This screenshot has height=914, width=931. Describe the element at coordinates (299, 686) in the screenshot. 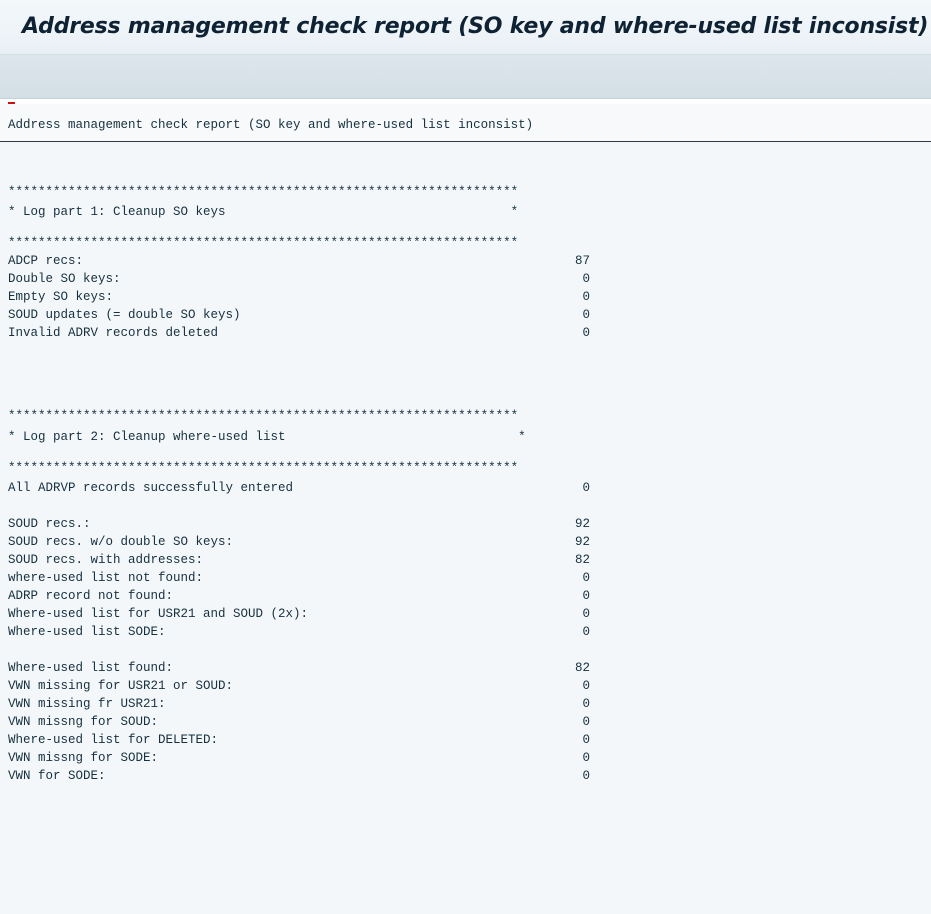

I see `report-row: VWN missing for USR21 or SOUD: 0` at that location.